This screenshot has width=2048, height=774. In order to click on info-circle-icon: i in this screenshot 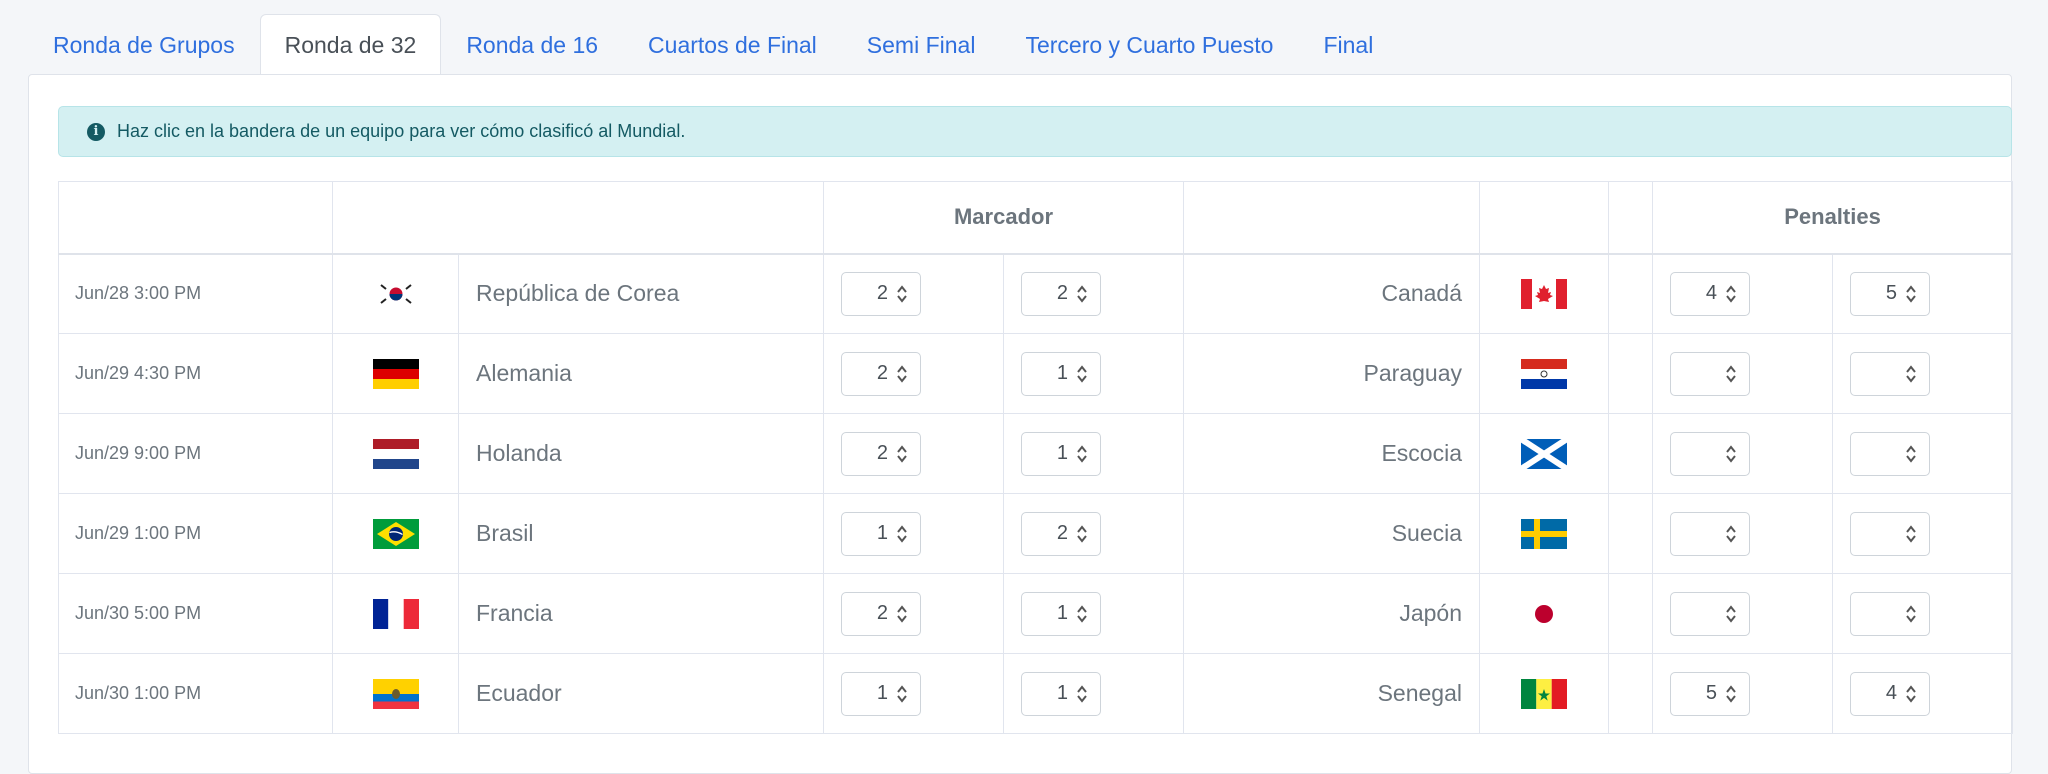, I will do `click(96, 131)`.